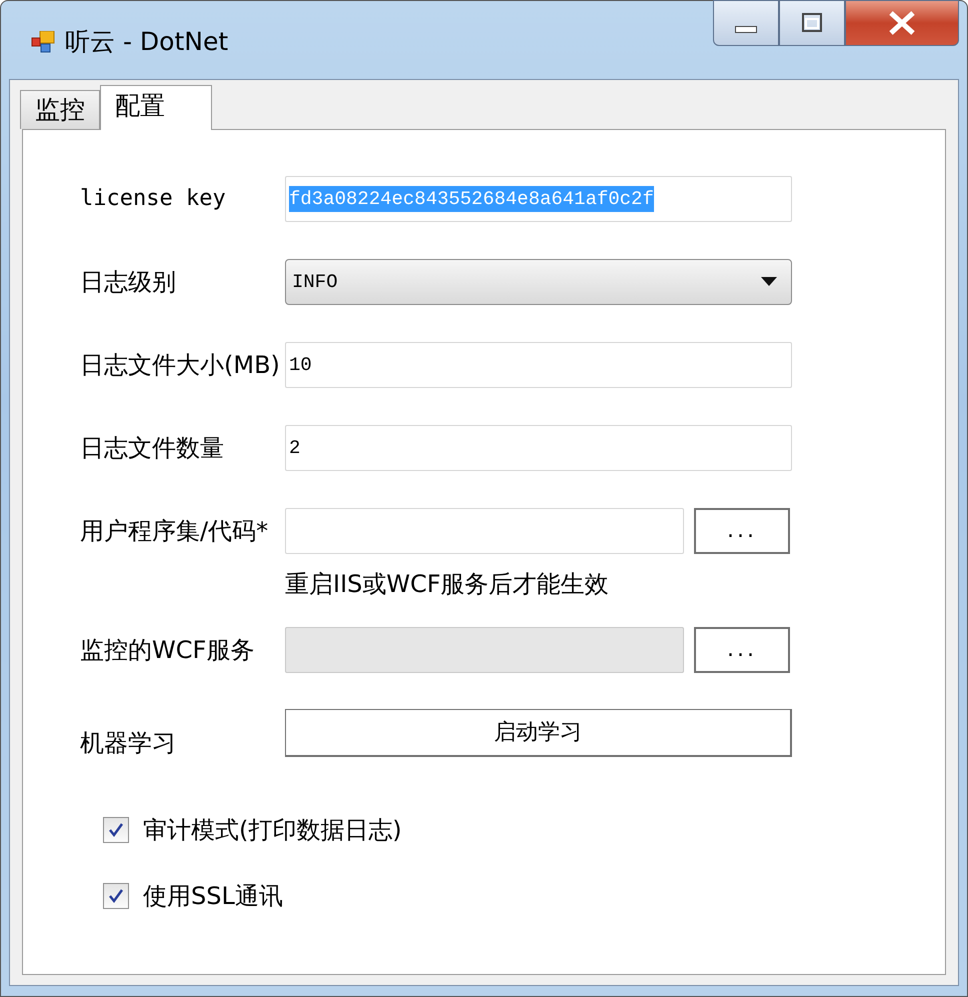 This screenshot has width=968, height=997. What do you see at coordinates (272, 830) in the screenshot?
I see `checkbox-label: 审计模式(打印数据日志)` at bounding box center [272, 830].